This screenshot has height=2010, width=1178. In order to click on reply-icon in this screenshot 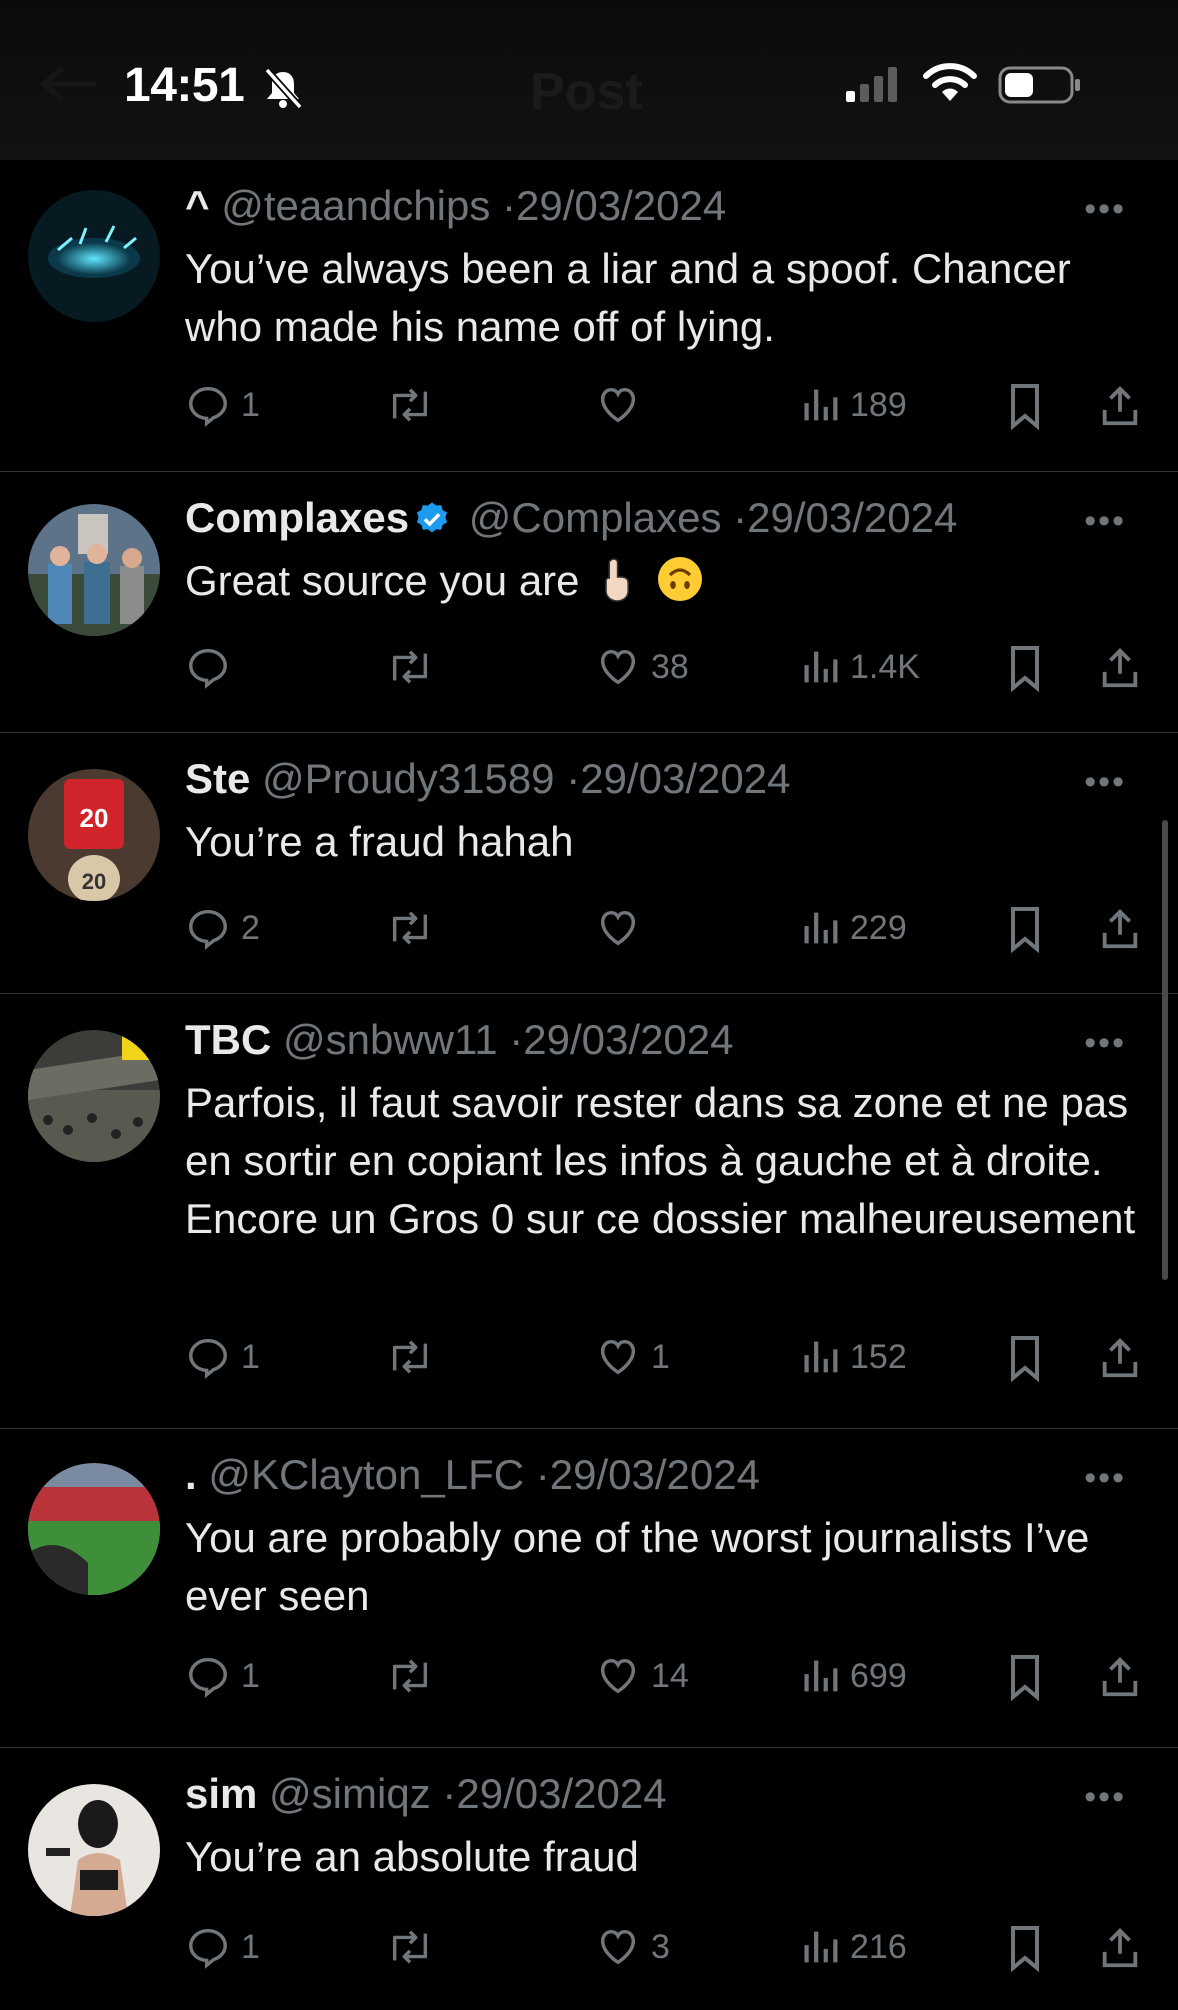, I will do `click(208, 929)`.